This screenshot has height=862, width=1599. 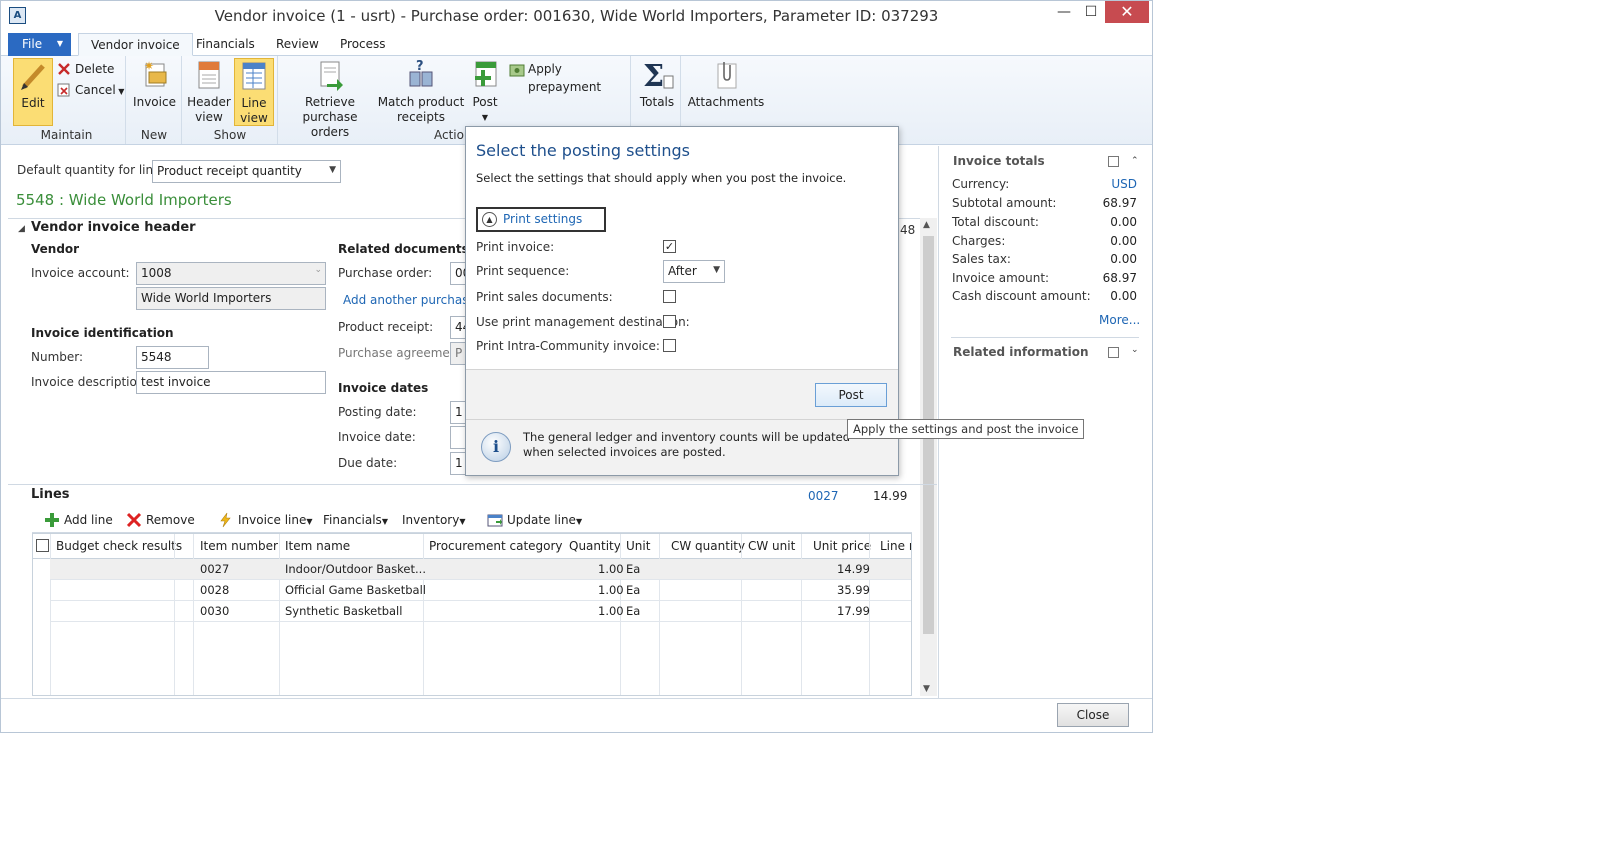 I want to click on edit-button: Edit, so click(x=33, y=92).